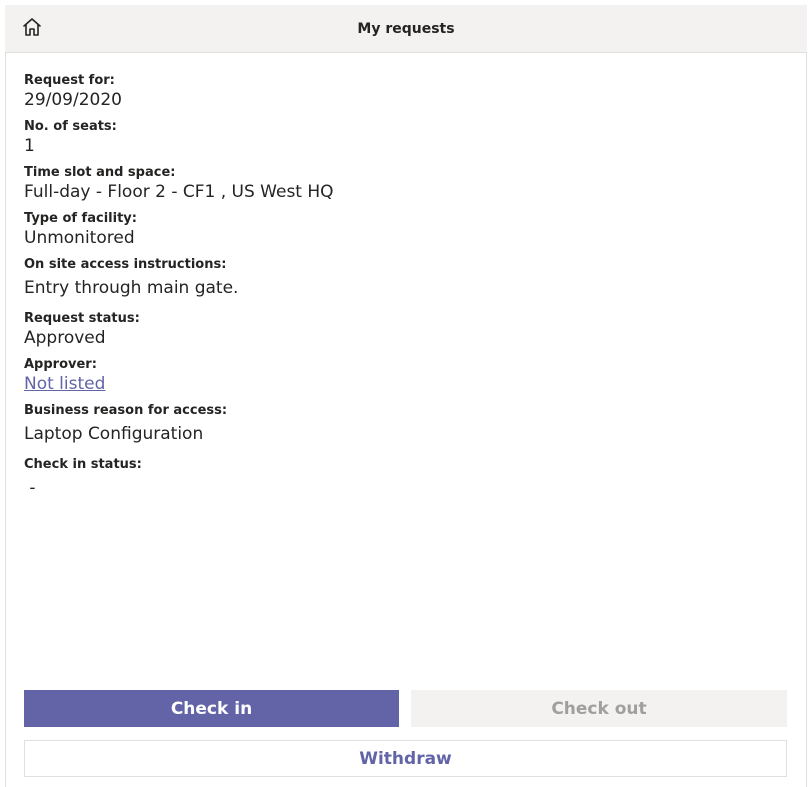 The image size is (809, 787). I want to click on page-title: My requests, so click(406, 29).